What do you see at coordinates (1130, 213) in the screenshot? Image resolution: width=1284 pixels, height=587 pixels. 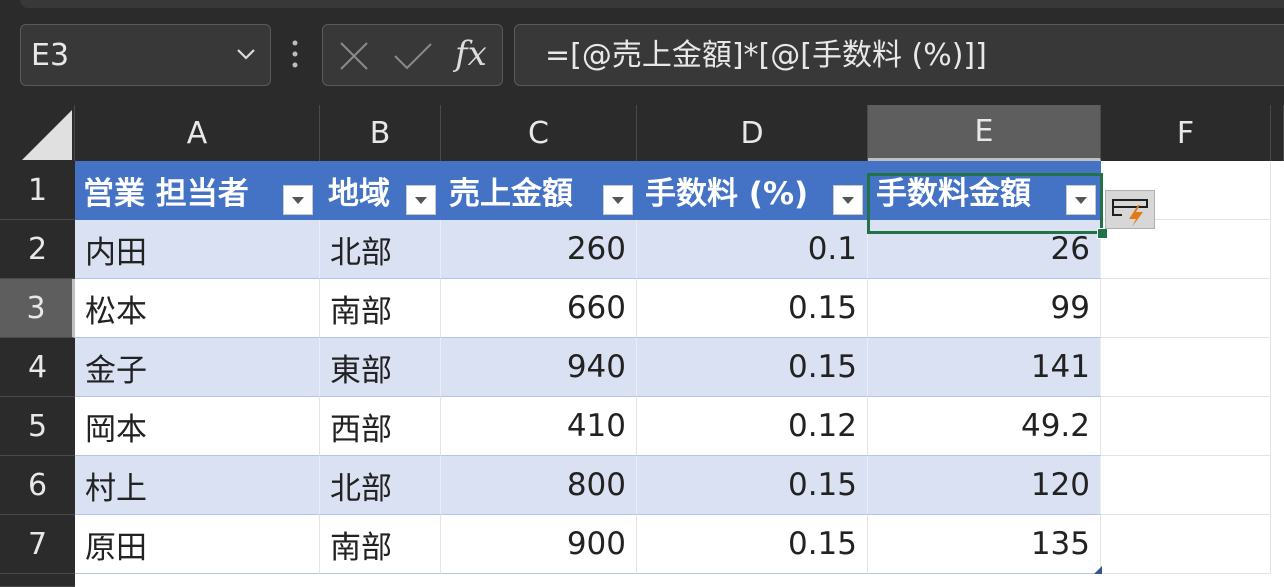 I see `quick-analysis-icon` at bounding box center [1130, 213].